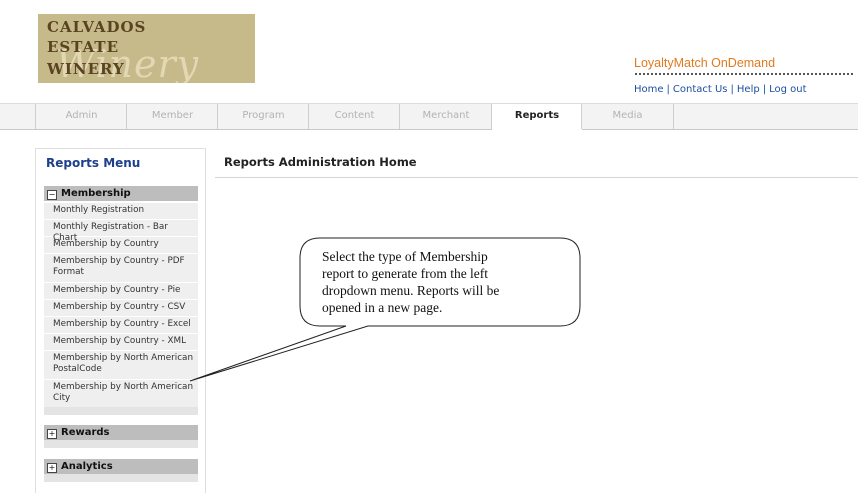 The height and width of the screenshot is (497, 858). I want to click on reports-menu-title: Reports Menu, so click(93, 163).